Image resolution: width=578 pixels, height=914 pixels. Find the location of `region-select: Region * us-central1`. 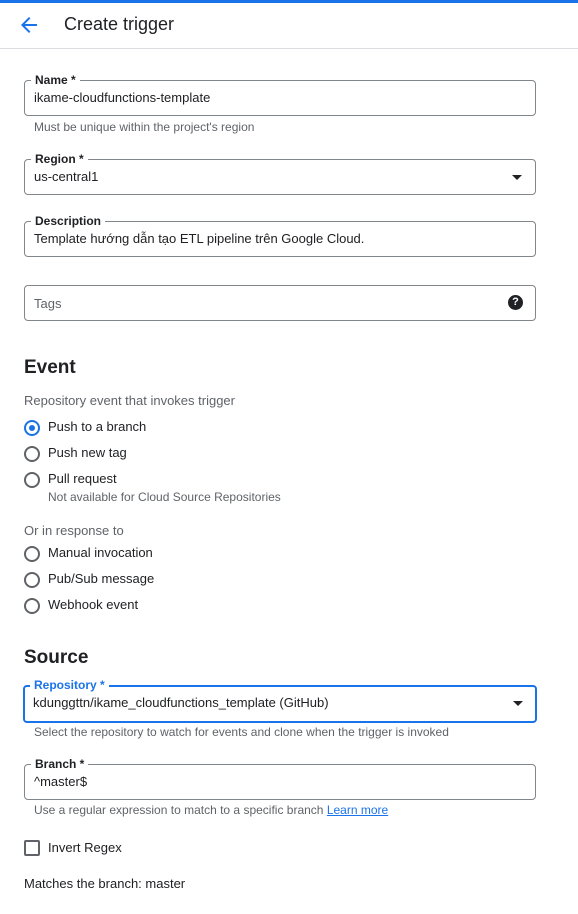

region-select: Region * us-central1 is located at coordinates (280, 173).